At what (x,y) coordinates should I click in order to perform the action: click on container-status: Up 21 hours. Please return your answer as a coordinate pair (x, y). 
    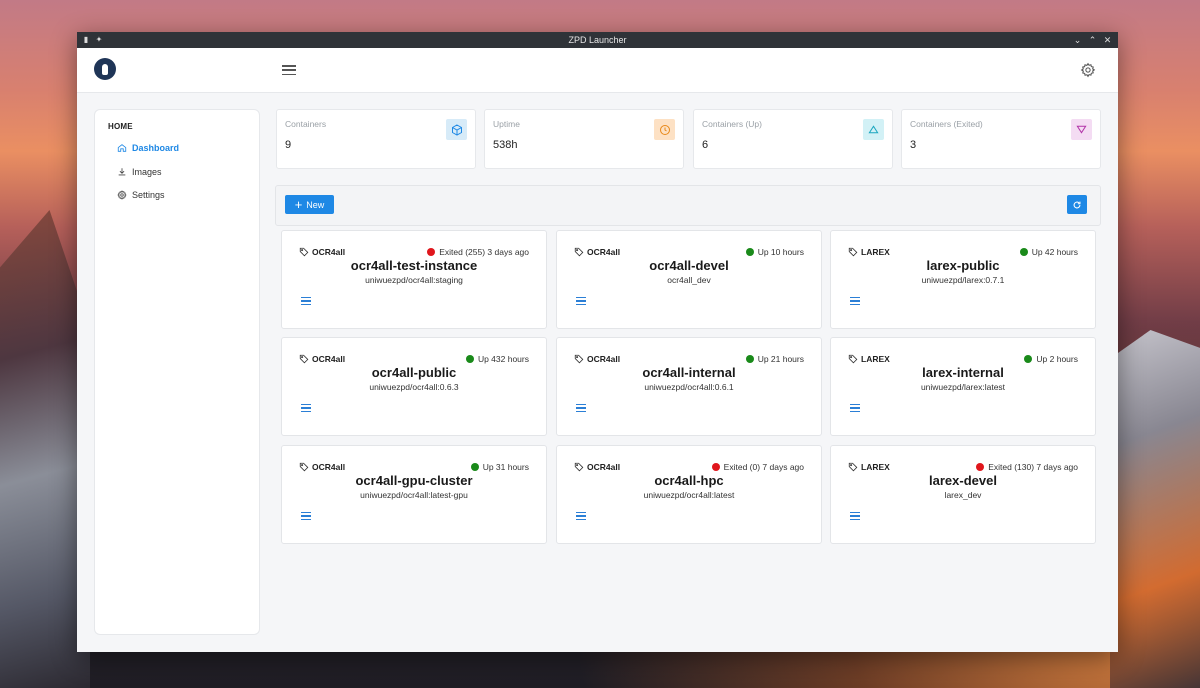
    Looking at the image, I should click on (774, 359).